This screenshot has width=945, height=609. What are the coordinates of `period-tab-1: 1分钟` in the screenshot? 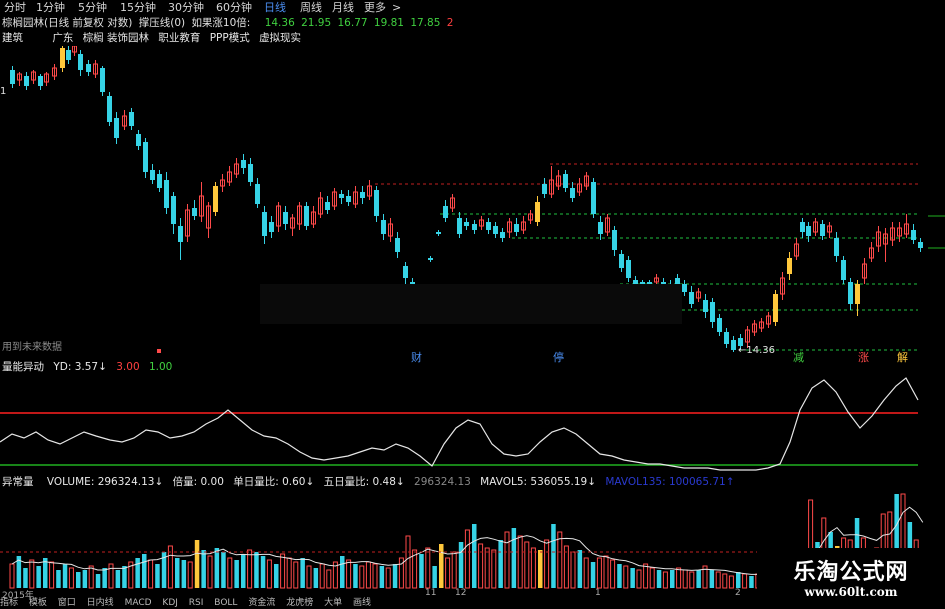 It's located at (50, 8).